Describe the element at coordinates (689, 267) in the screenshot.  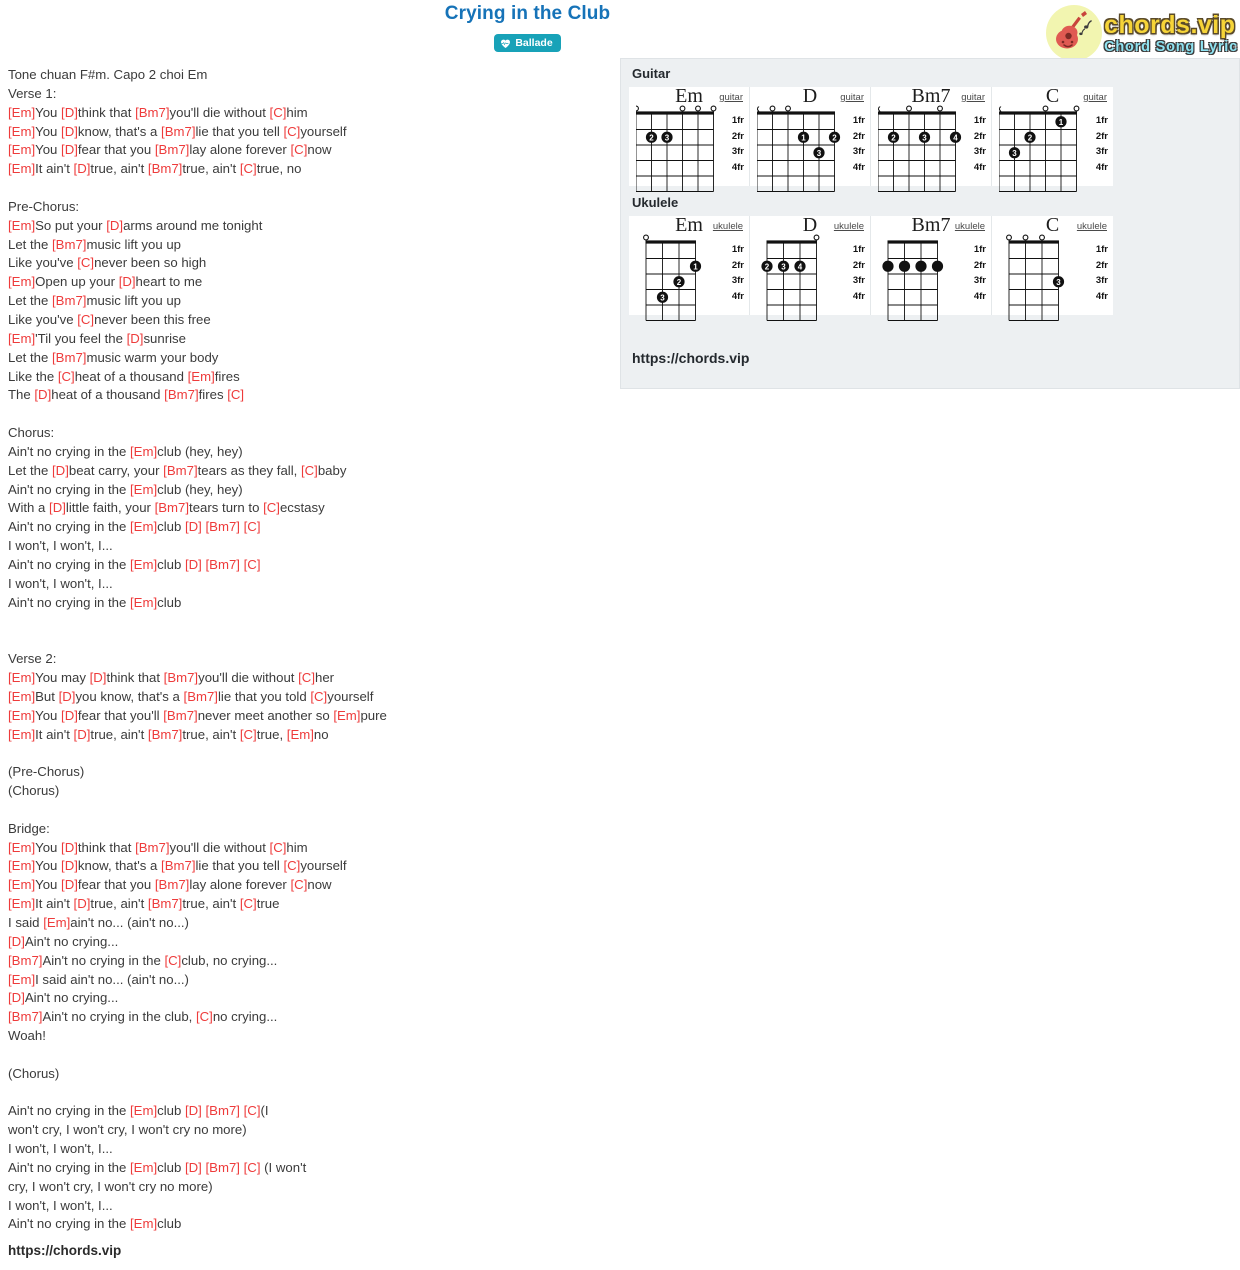
I see `chord-card: Em ukulele 1 2 3 1fr 2fr 3fr 4fr` at that location.